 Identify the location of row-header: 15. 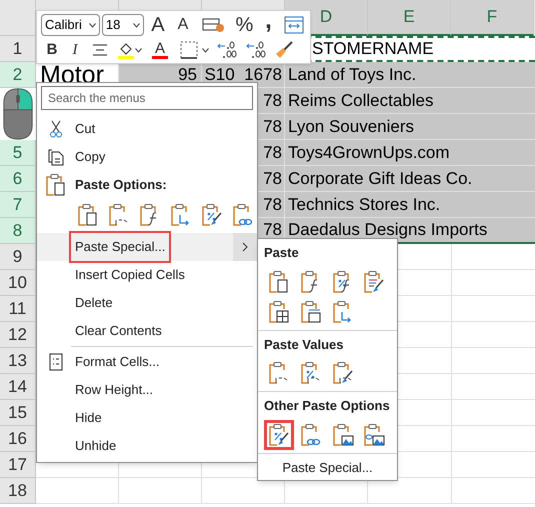
(18, 413).